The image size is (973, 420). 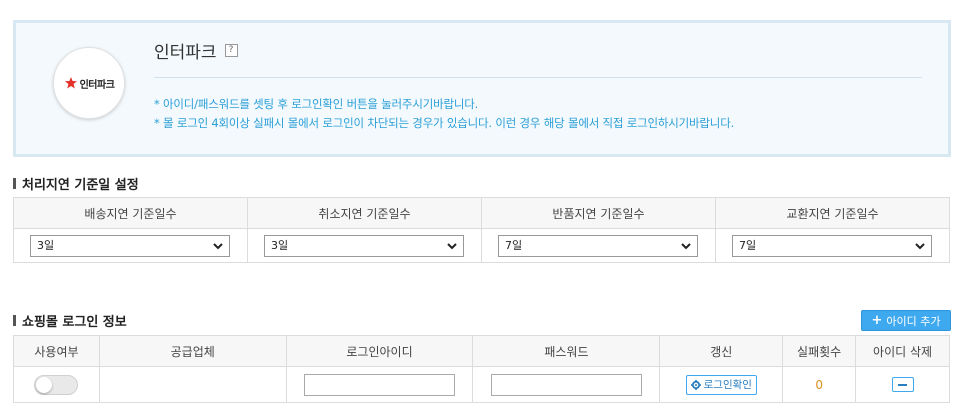 I want to click on logo-text: 인터파크, so click(x=97, y=85).